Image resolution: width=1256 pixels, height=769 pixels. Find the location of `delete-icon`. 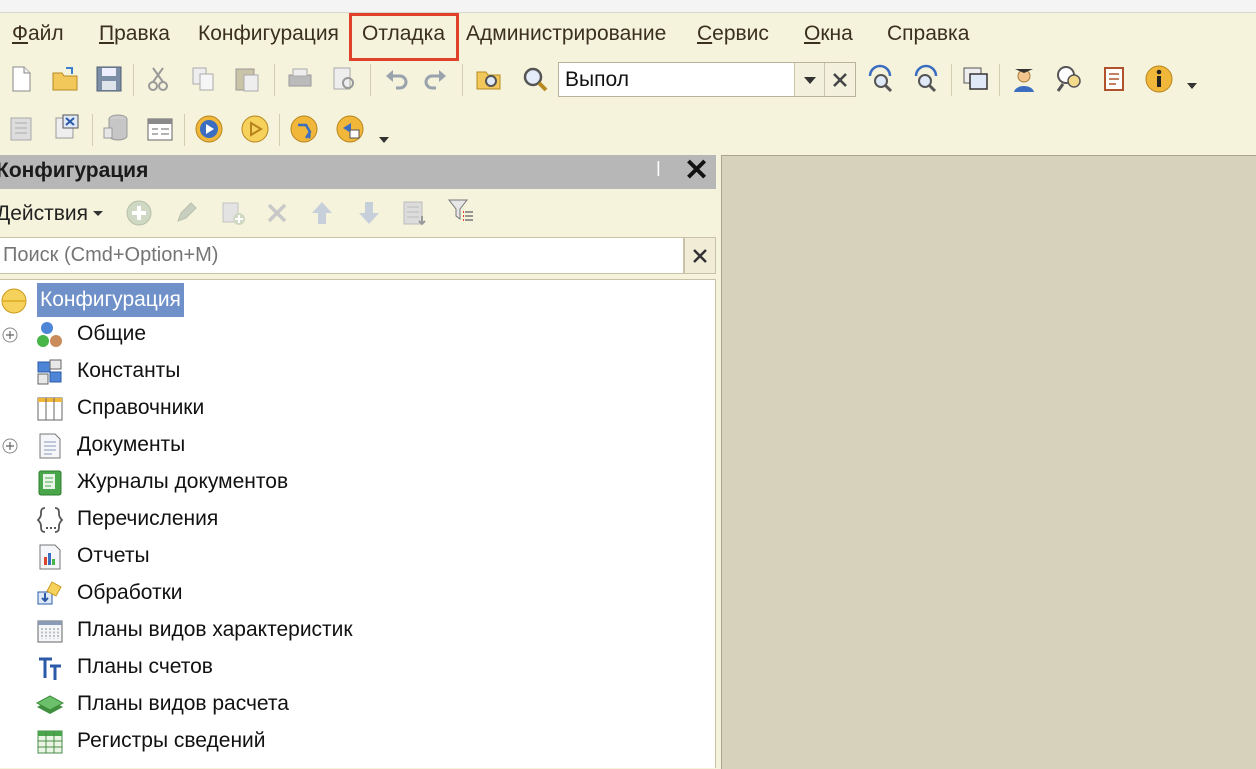

delete-icon is located at coordinates (277, 213).